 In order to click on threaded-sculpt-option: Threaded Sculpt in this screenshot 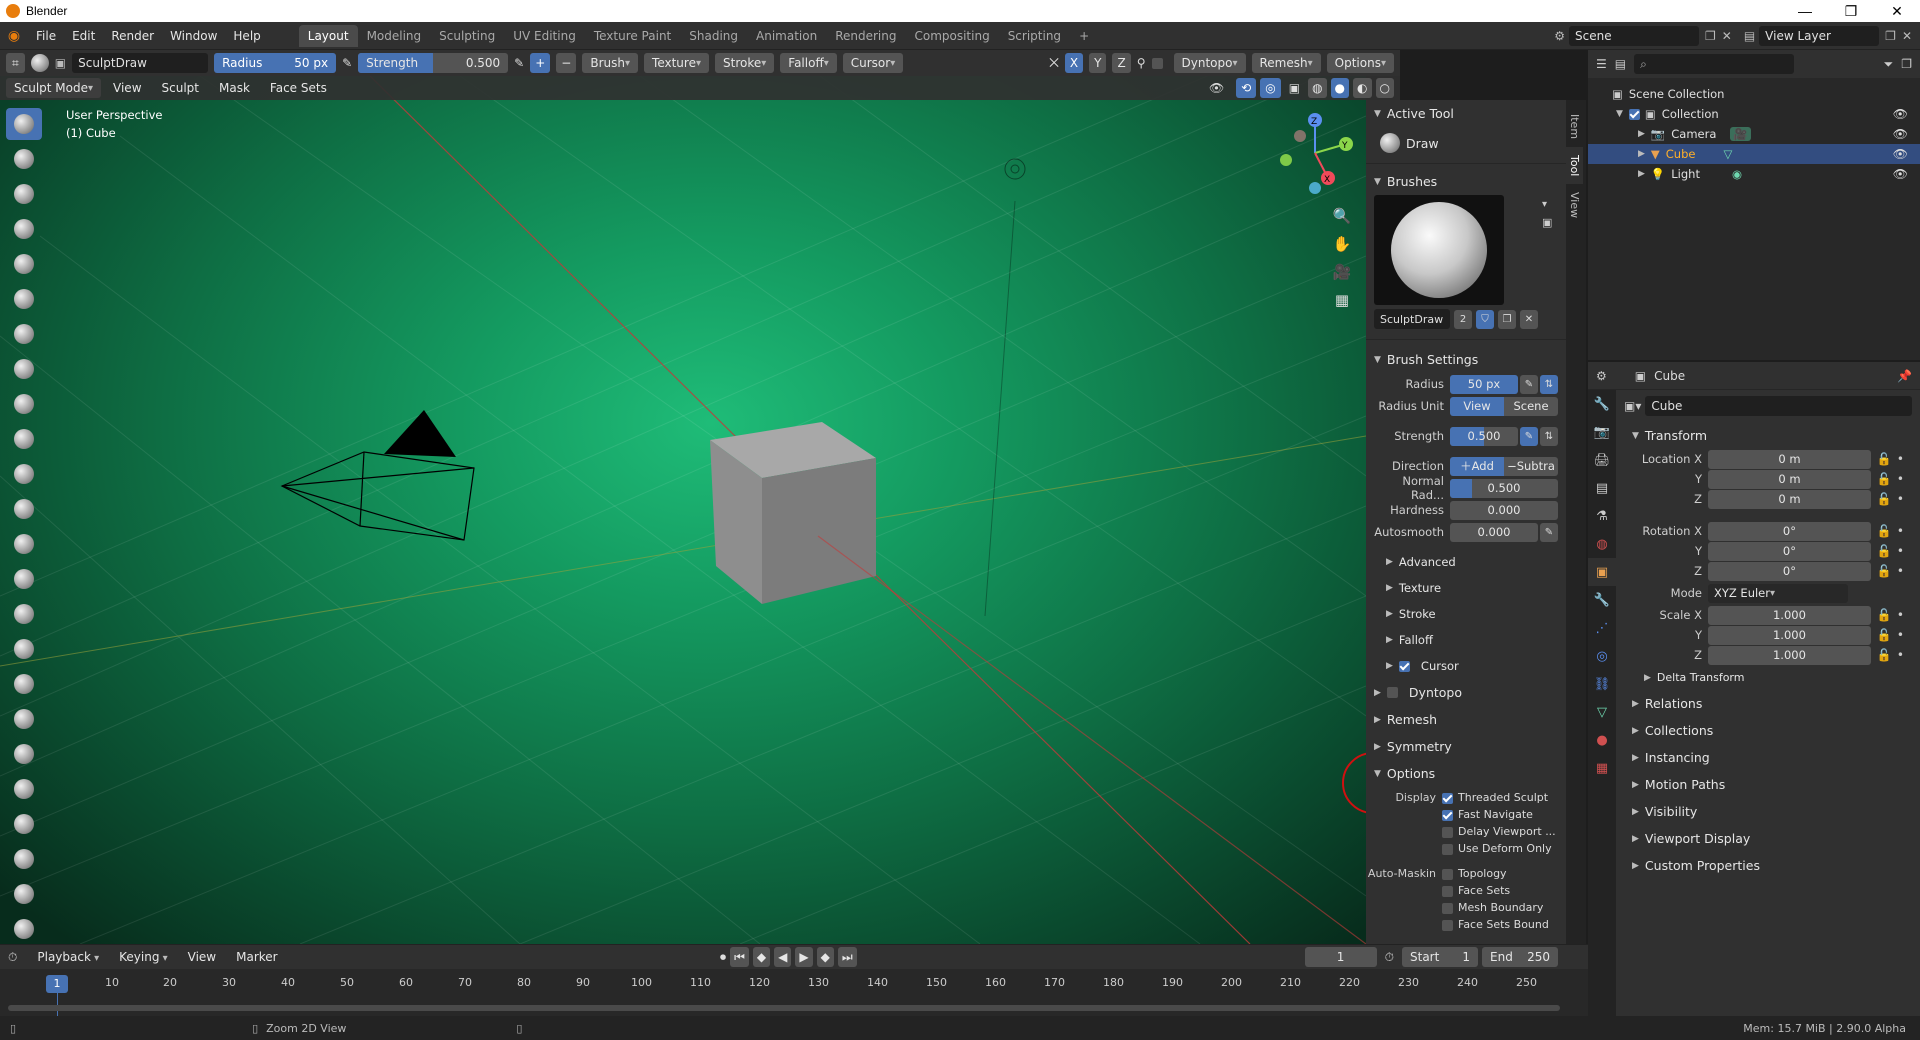, I will do `click(1499, 797)`.